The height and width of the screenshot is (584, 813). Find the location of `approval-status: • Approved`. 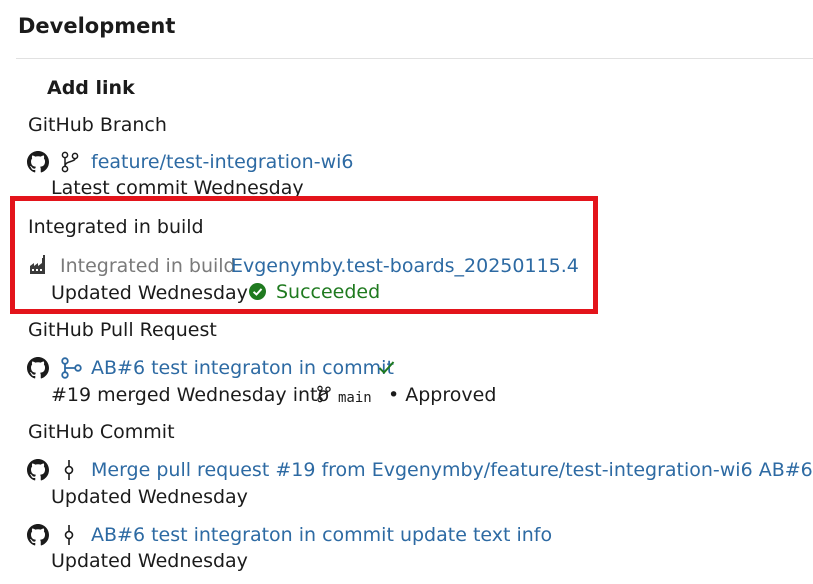

approval-status: • Approved is located at coordinates (442, 395).